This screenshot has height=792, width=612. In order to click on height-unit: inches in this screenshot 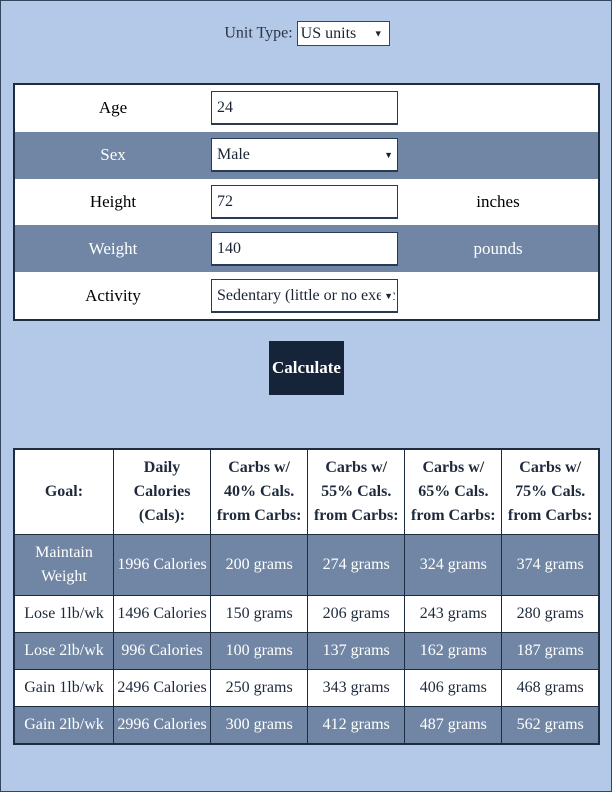, I will do `click(498, 201)`.